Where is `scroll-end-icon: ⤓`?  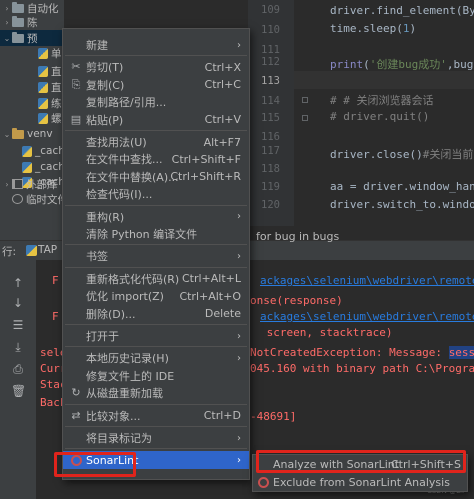 scroll-end-icon: ⤓ is located at coordinates (18, 347).